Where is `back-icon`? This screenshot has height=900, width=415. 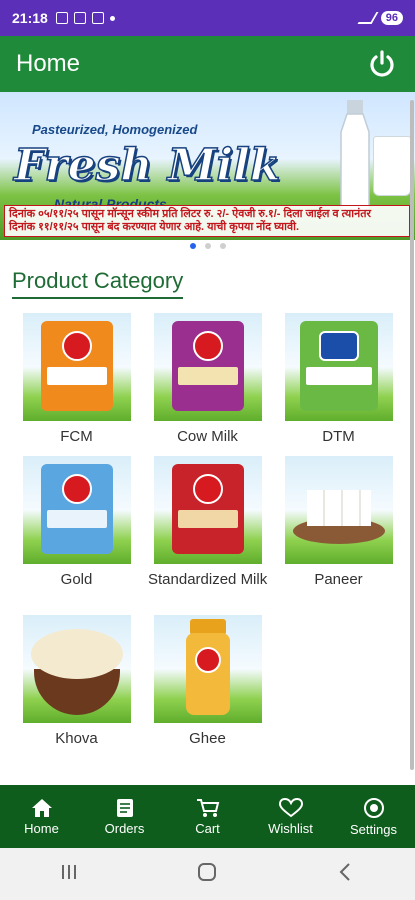
back-icon is located at coordinates (344, 871).